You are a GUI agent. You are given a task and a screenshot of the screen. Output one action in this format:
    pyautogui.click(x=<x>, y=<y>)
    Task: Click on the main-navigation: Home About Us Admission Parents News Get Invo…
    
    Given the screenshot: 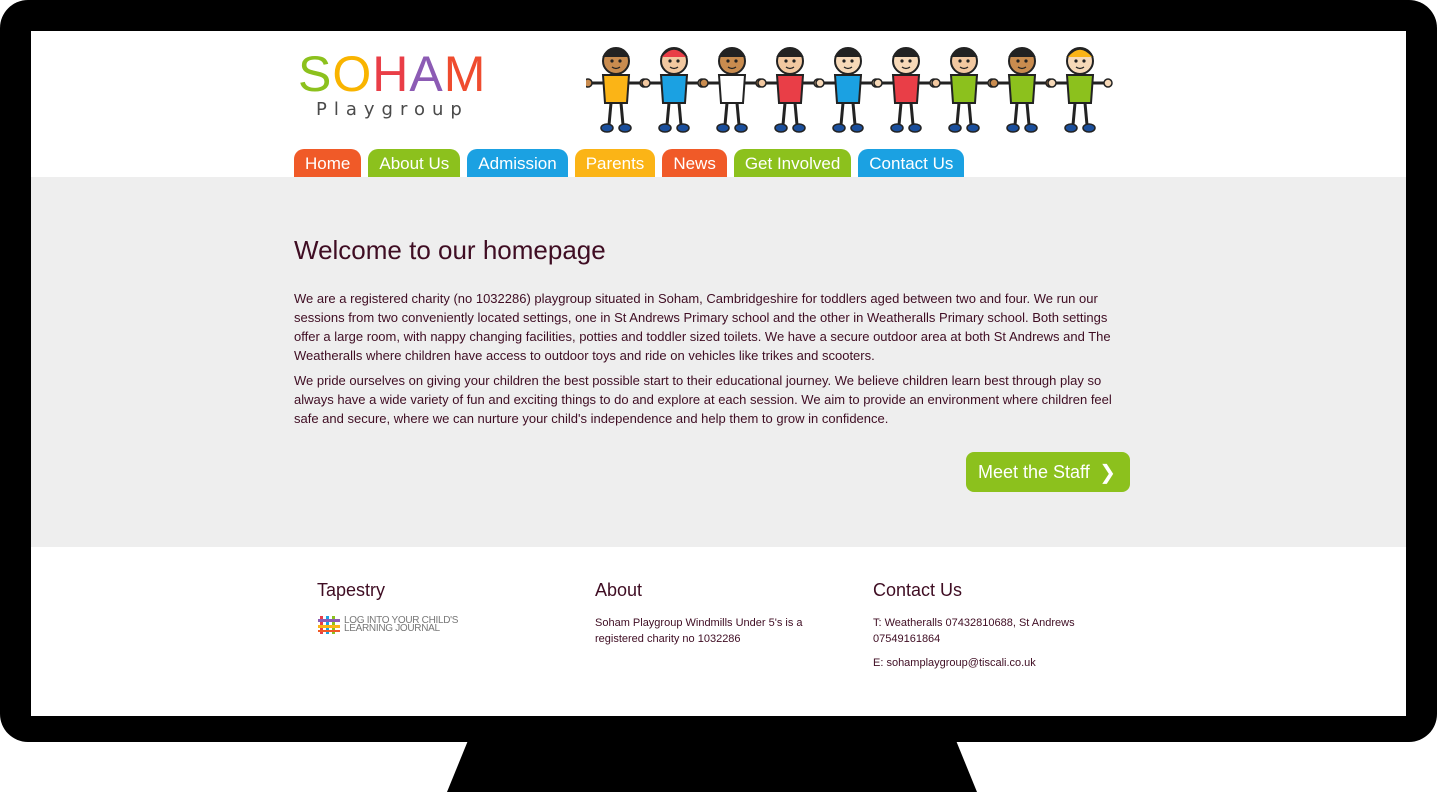 What is the action you would take?
    pyautogui.click(x=629, y=163)
    